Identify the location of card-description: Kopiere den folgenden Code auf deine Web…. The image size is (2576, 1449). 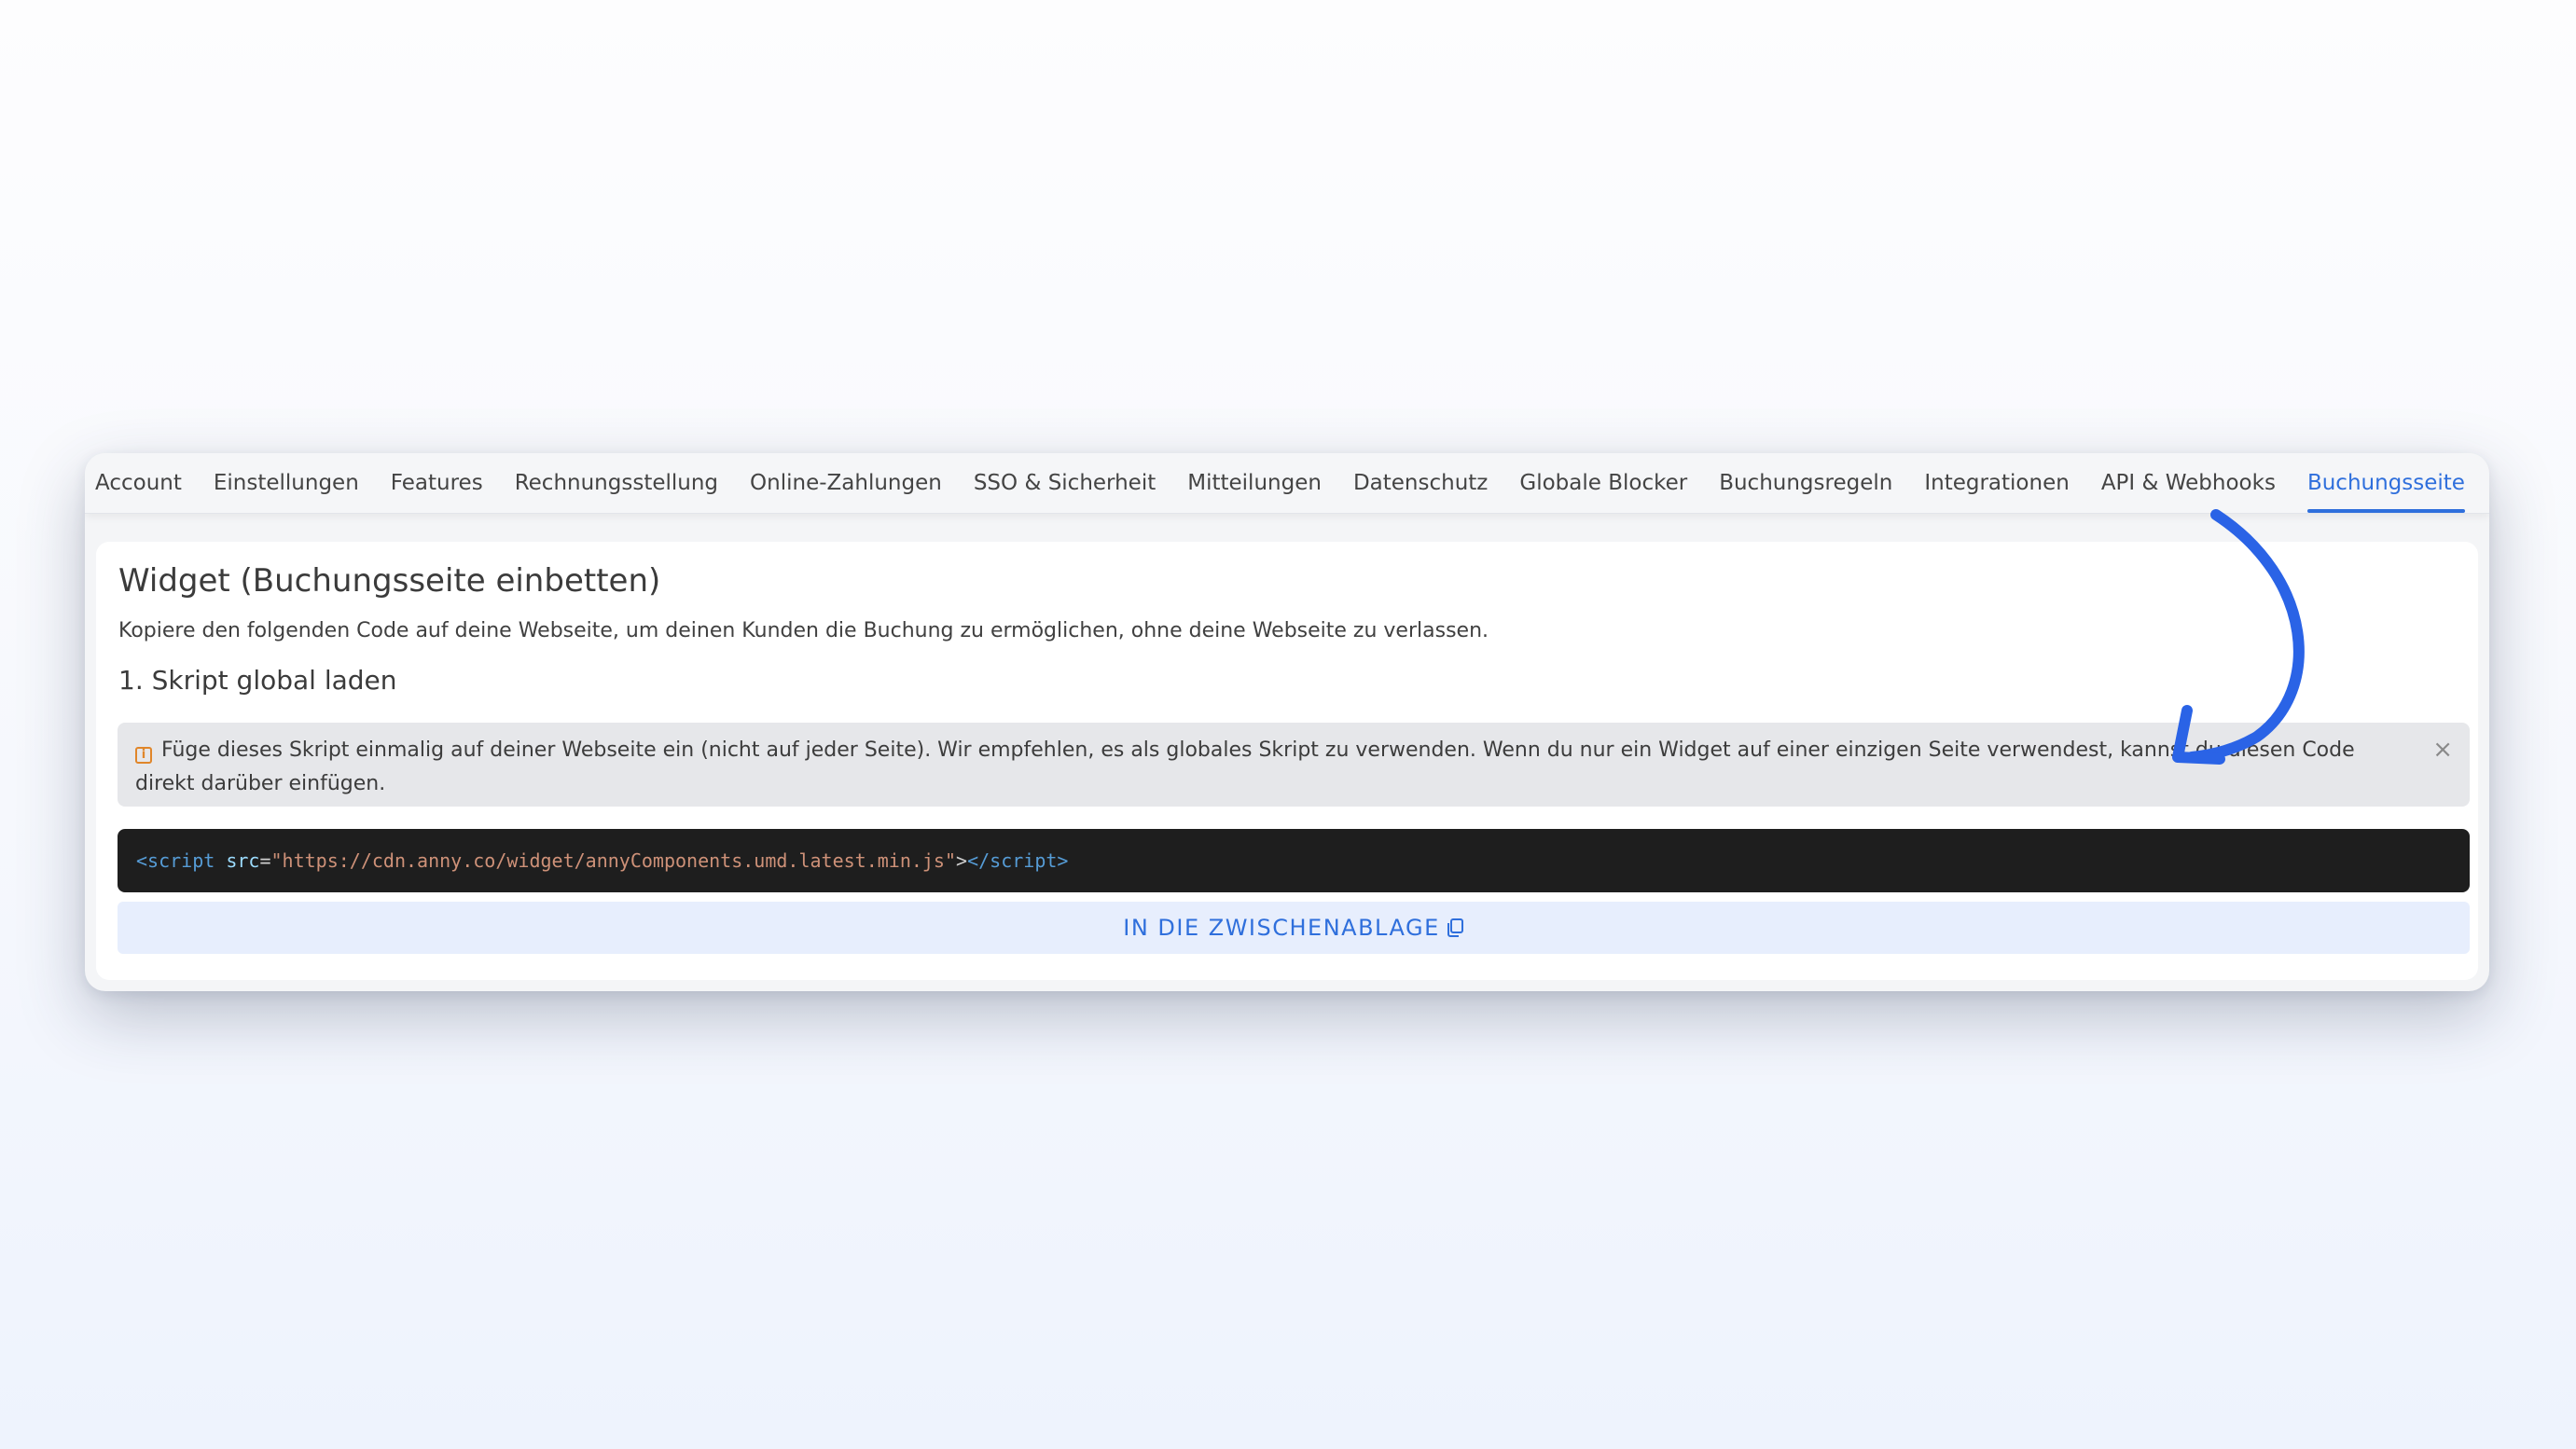
(803, 631).